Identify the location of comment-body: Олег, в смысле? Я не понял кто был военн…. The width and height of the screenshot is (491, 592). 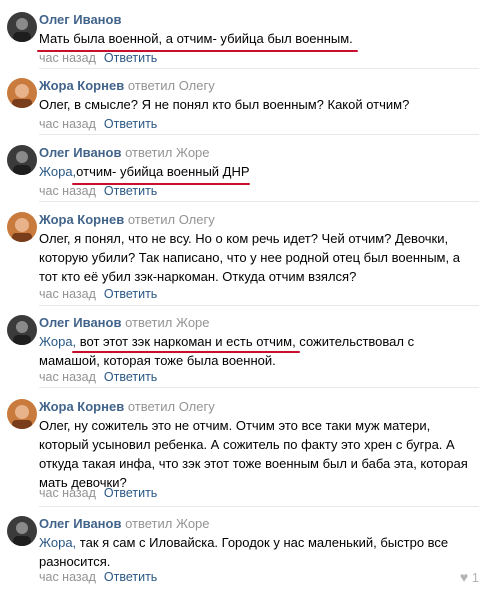
(224, 104).